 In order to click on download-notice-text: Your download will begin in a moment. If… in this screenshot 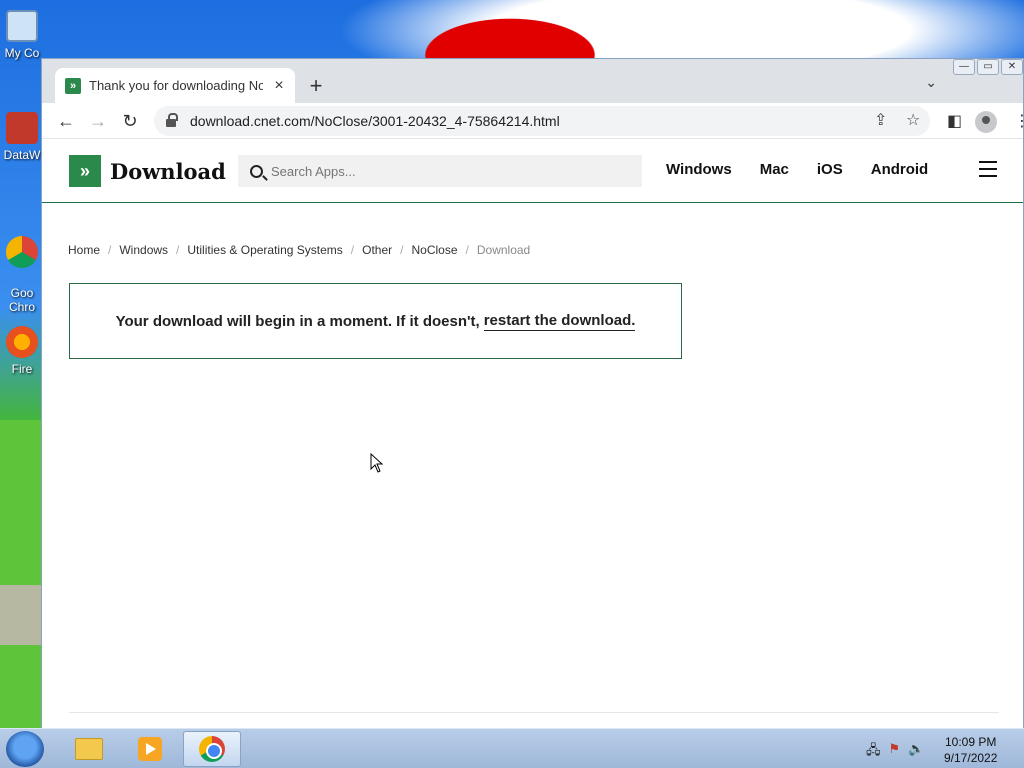, I will do `click(297, 321)`.